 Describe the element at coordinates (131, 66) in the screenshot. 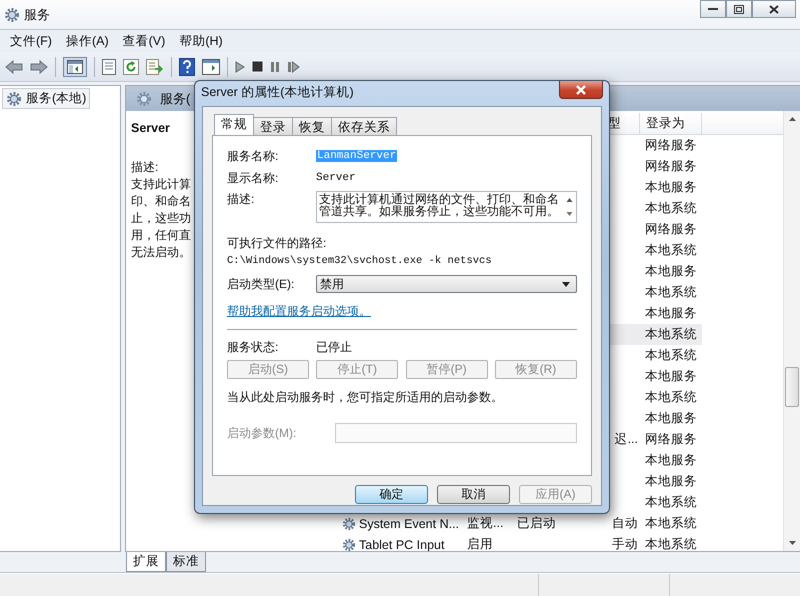

I see `refresh-icon` at that location.